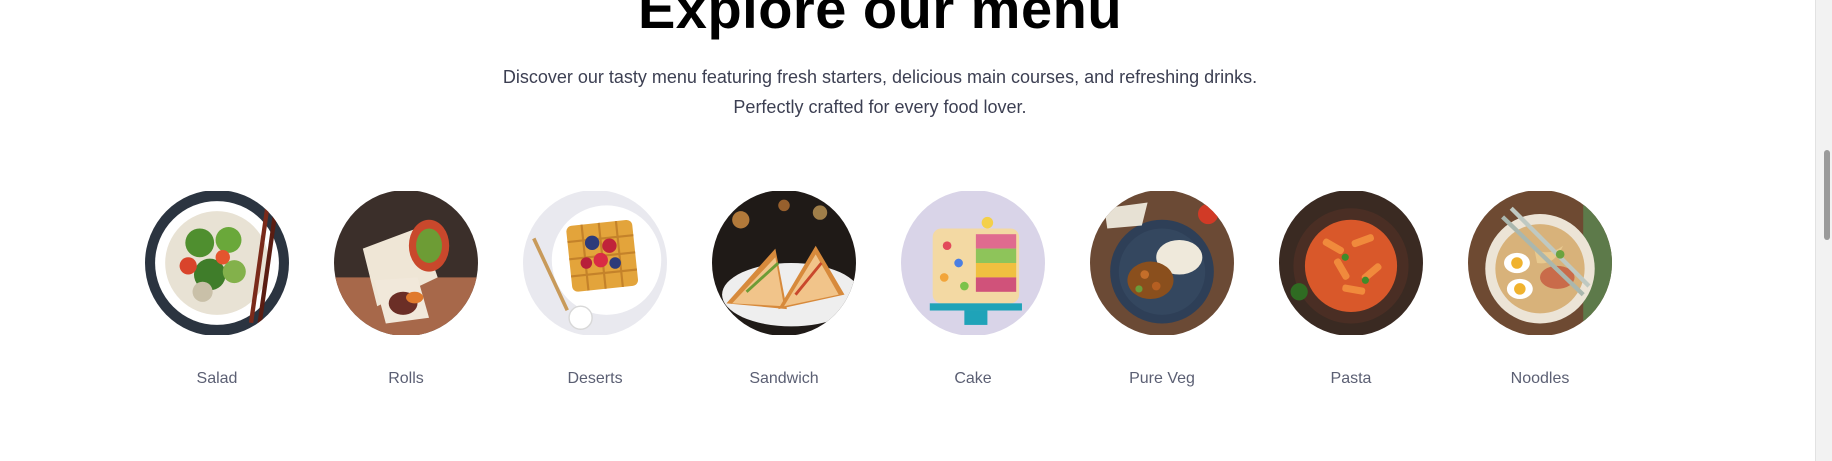 This screenshot has height=461, width=1832. What do you see at coordinates (880, 20) in the screenshot?
I see `section-title: Explore our menu` at bounding box center [880, 20].